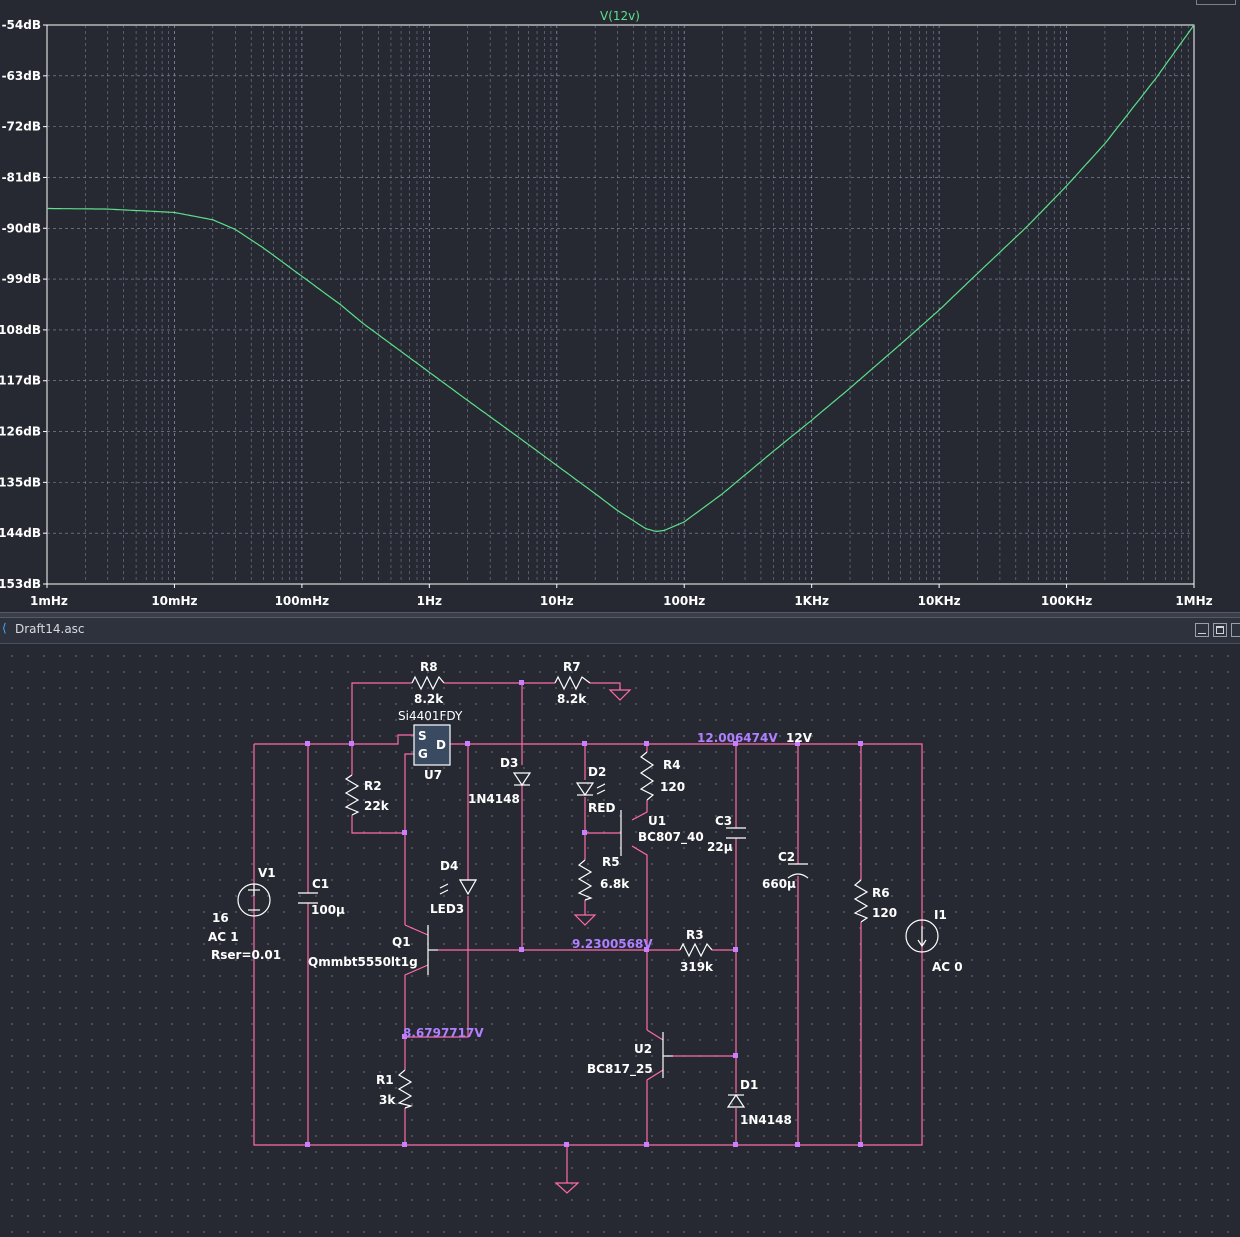 This screenshot has width=1240, height=1237. What do you see at coordinates (811, 601) in the screenshot?
I see `x-tick-label: 1KHz` at bounding box center [811, 601].